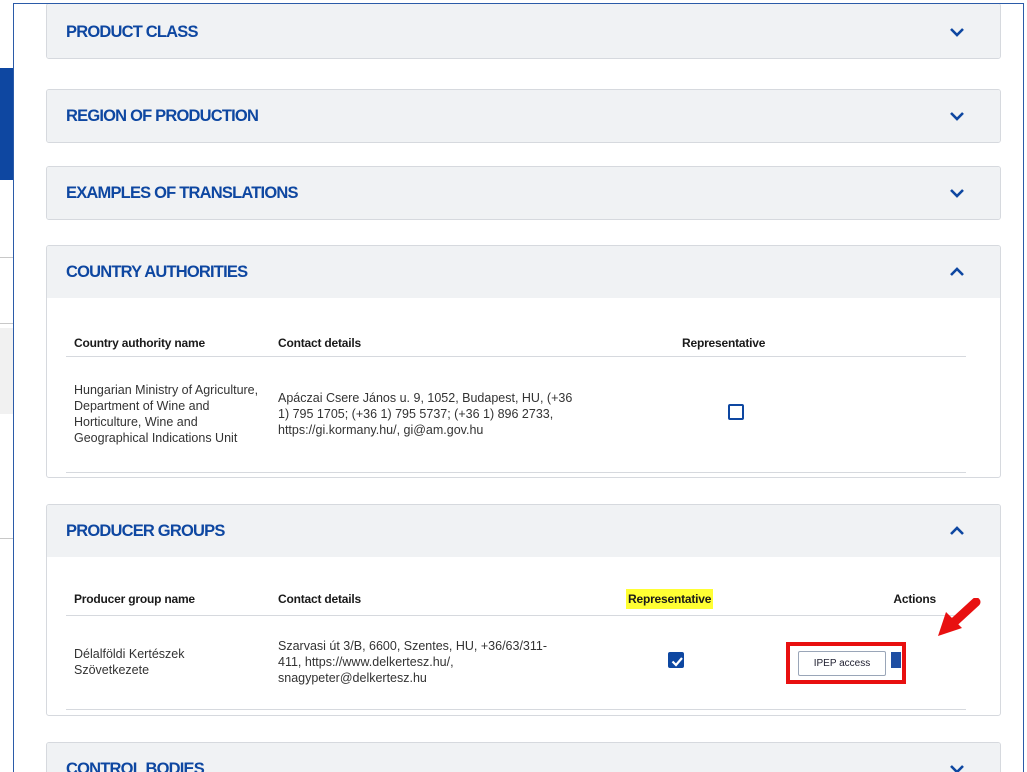 The height and width of the screenshot is (772, 1027). I want to click on column-header-highlighted: Representative, so click(670, 598).